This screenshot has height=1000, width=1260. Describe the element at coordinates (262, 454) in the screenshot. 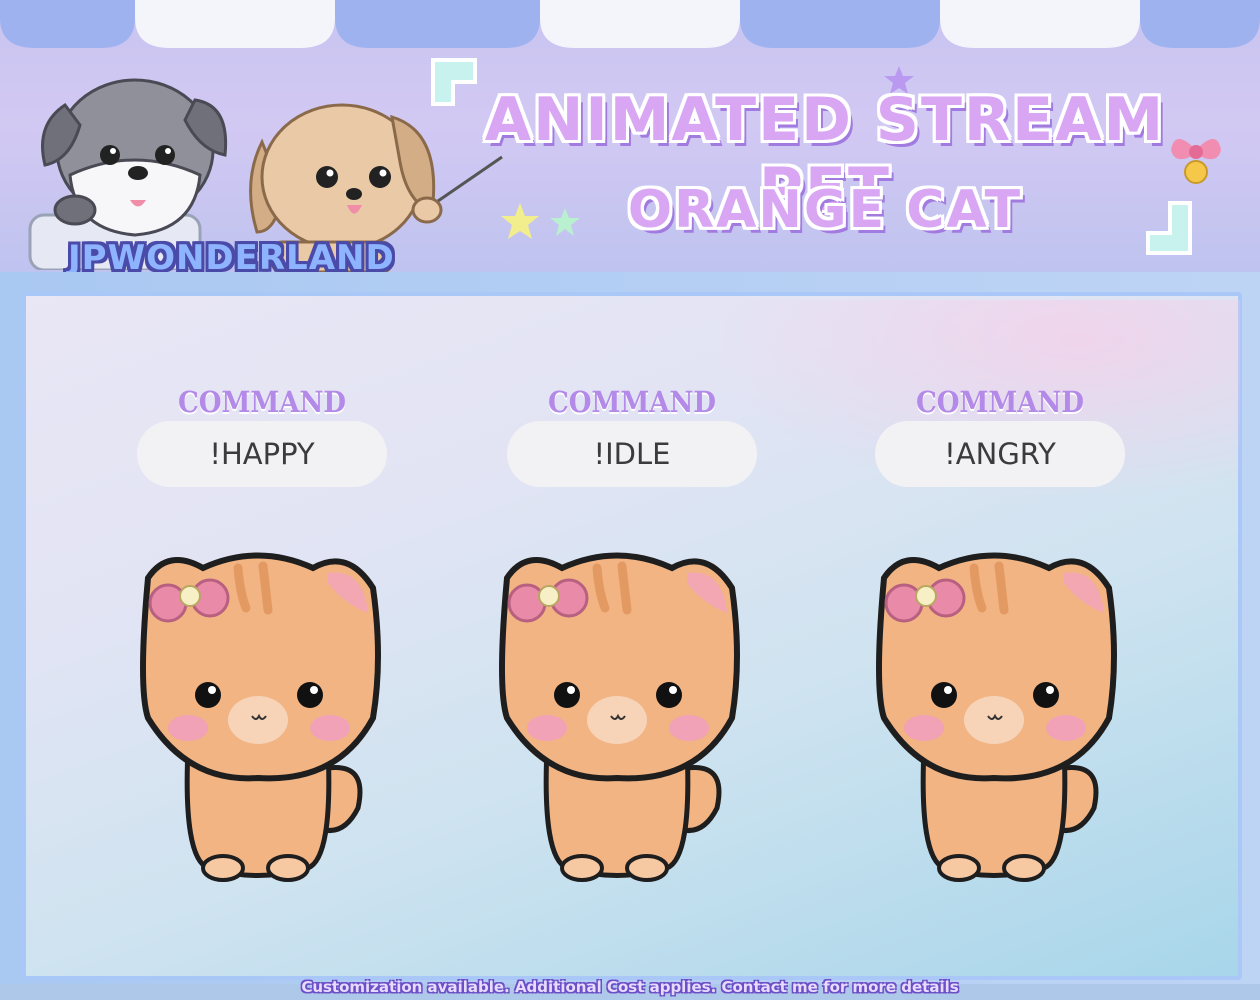

I see `command-value: !HAPPY` at that location.